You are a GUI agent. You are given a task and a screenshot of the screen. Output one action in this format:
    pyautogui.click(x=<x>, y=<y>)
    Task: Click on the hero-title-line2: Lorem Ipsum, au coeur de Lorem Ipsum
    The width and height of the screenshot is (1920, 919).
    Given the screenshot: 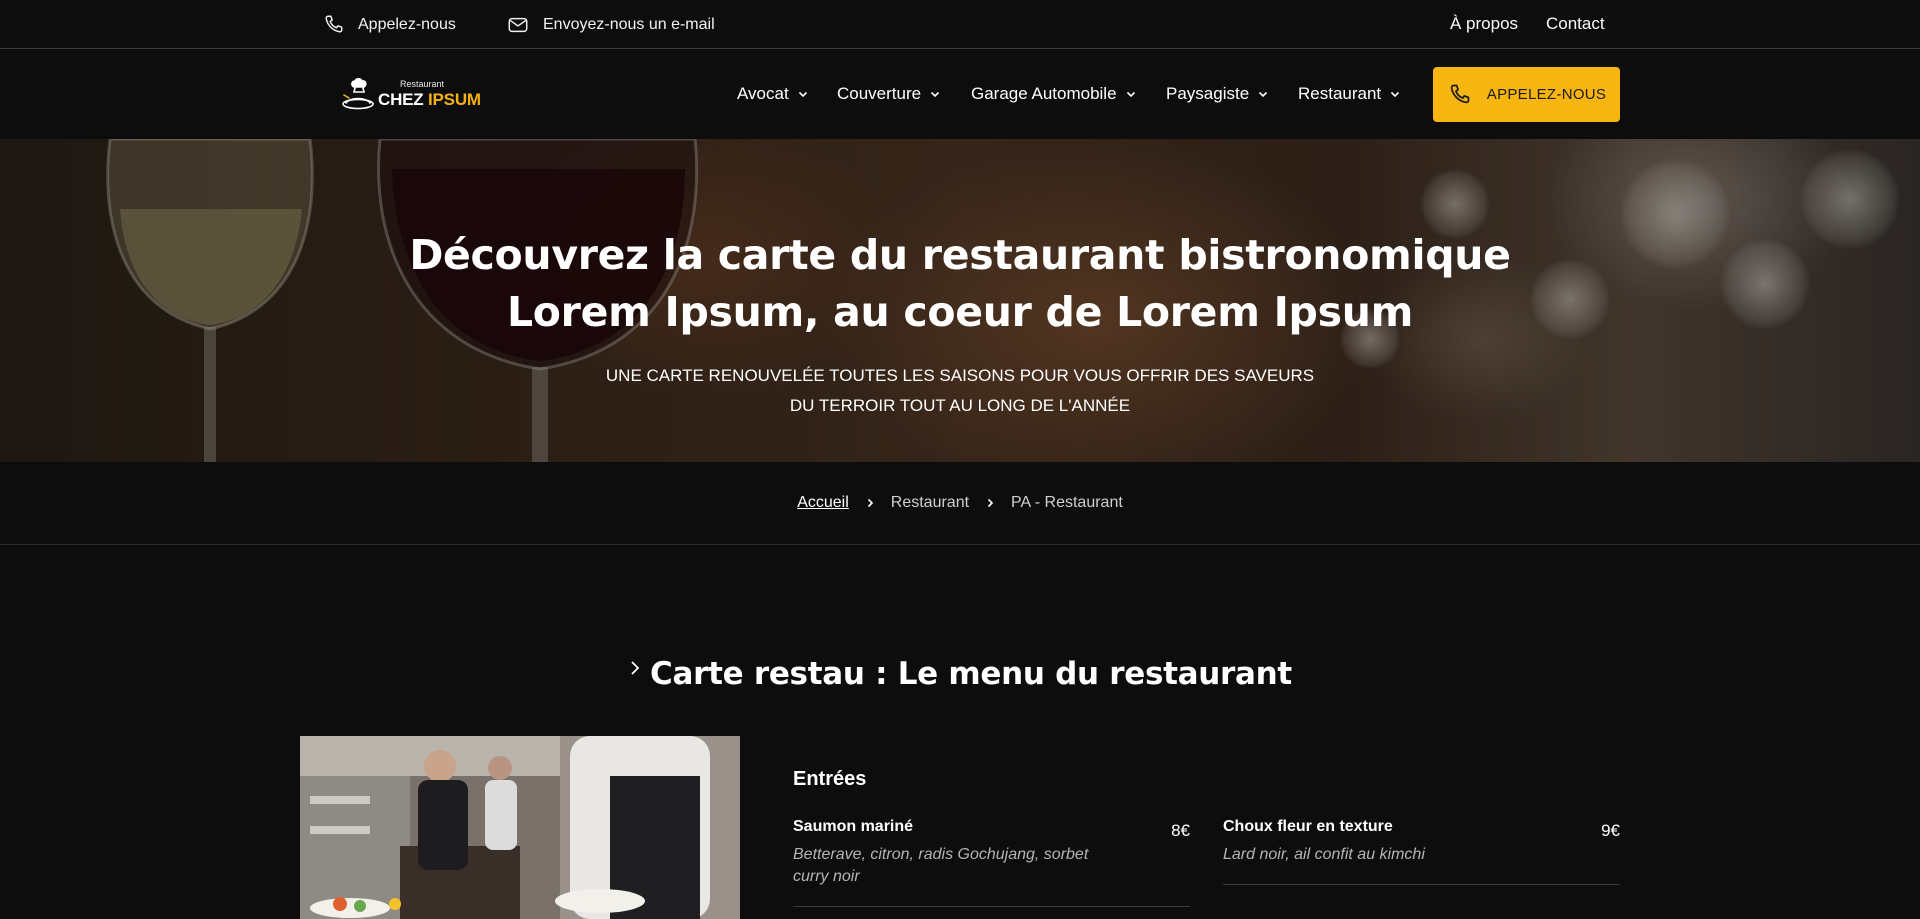 What is the action you would take?
    pyautogui.click(x=960, y=312)
    